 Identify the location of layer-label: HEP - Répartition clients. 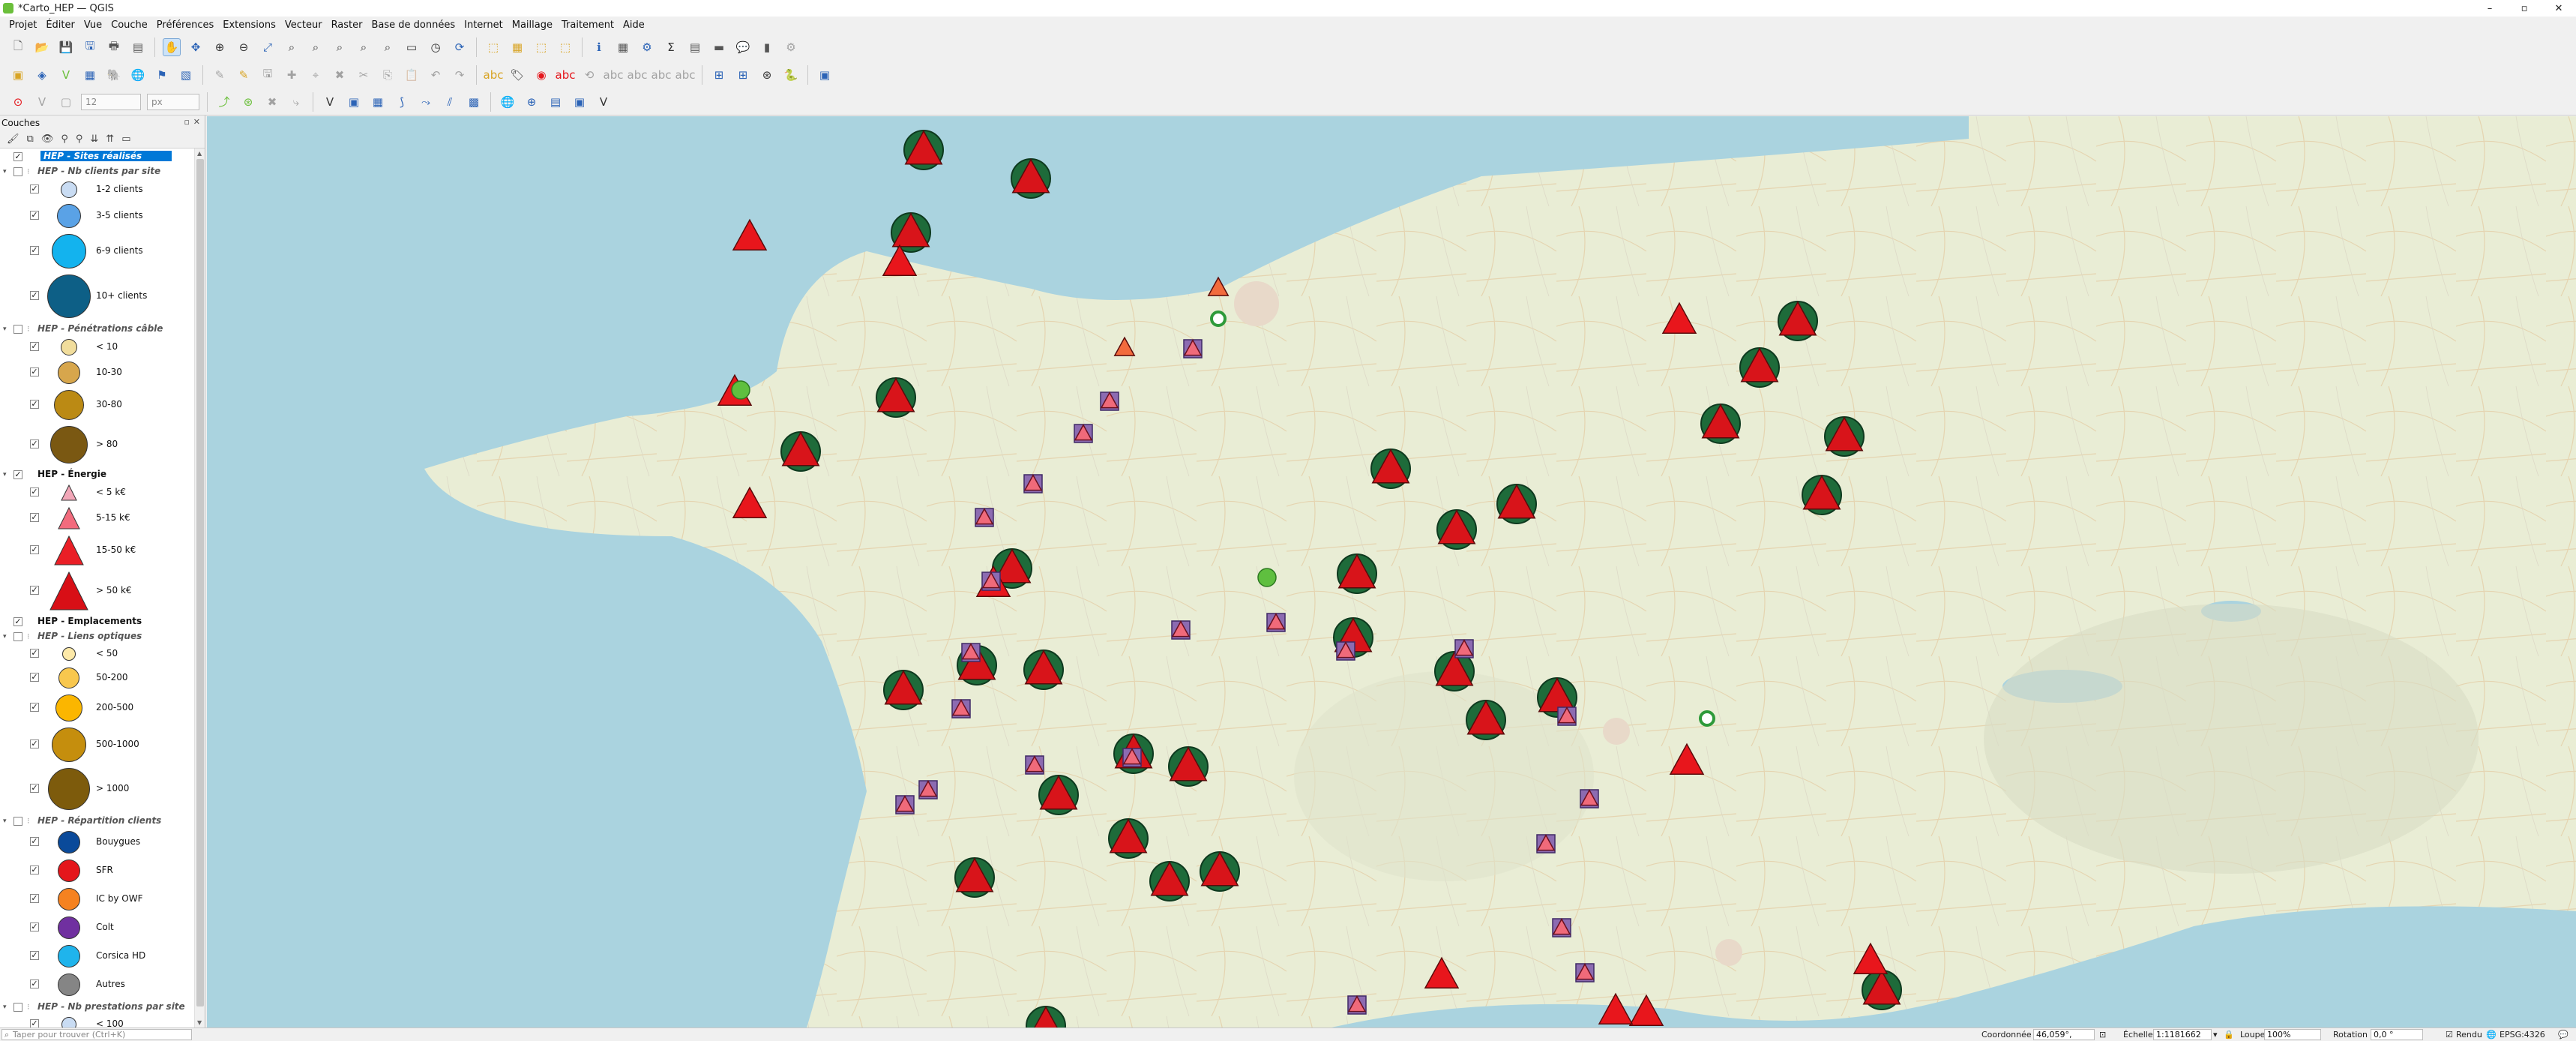
(99, 820).